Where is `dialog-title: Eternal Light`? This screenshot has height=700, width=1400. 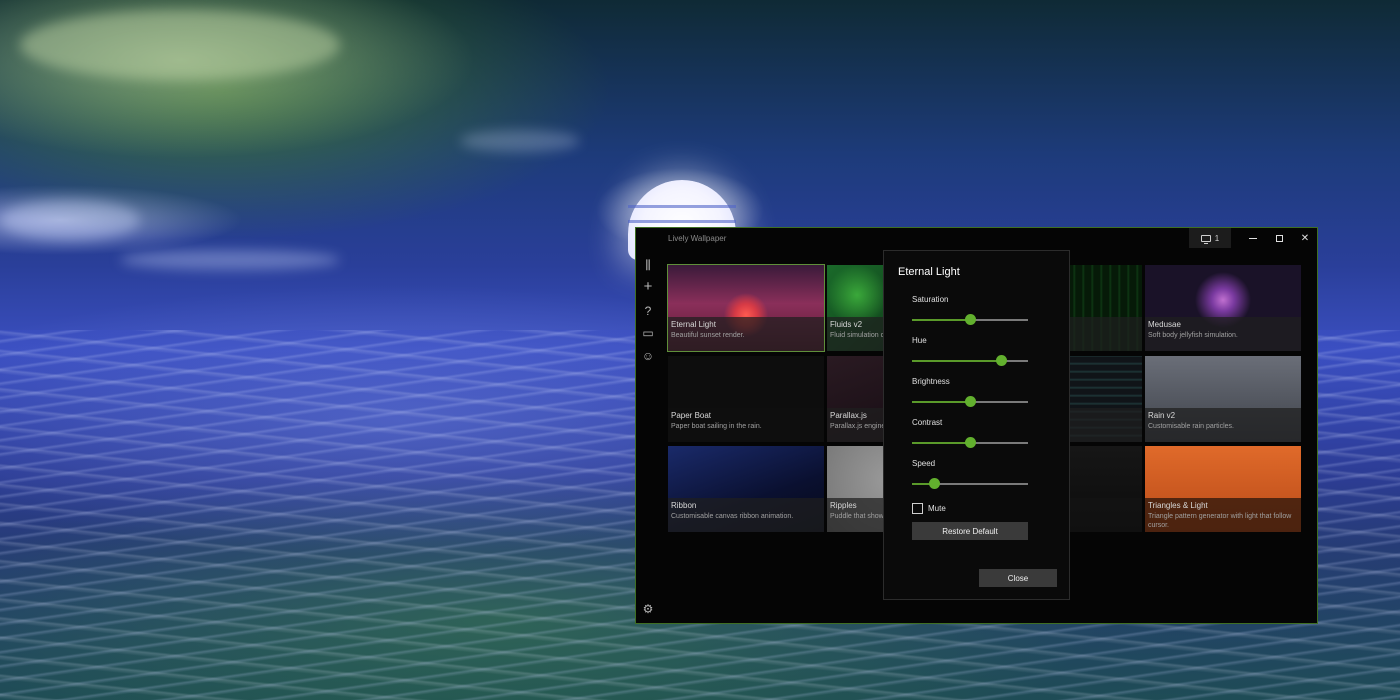 dialog-title: Eternal Light is located at coordinates (929, 272).